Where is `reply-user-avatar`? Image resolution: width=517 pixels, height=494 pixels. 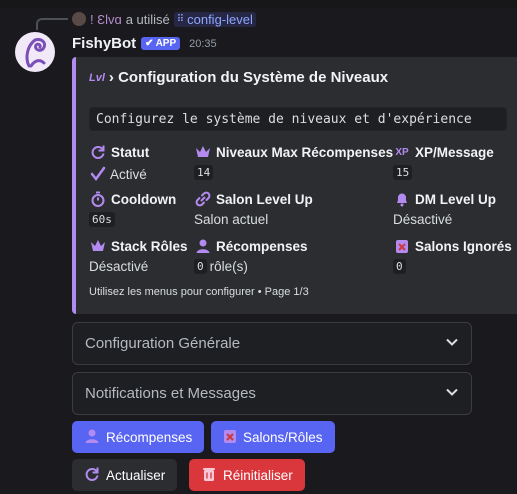
reply-user-avatar is located at coordinates (79, 19).